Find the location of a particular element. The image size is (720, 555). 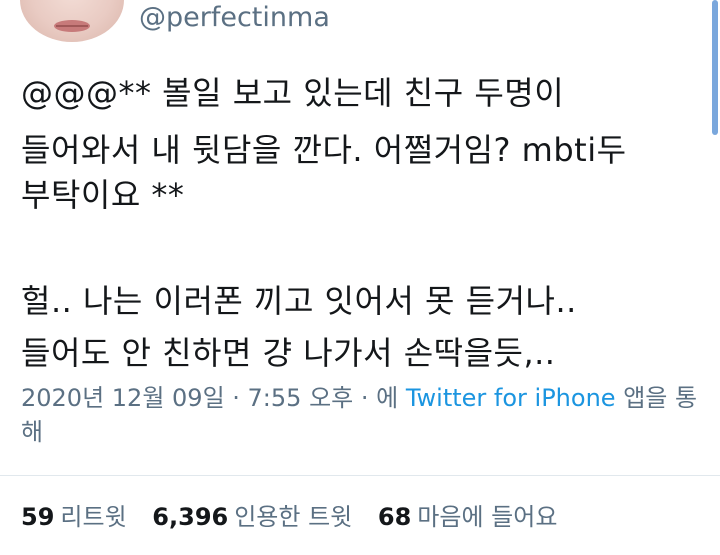

retweets-stat: 59 리트윗 is located at coordinates (74, 517).